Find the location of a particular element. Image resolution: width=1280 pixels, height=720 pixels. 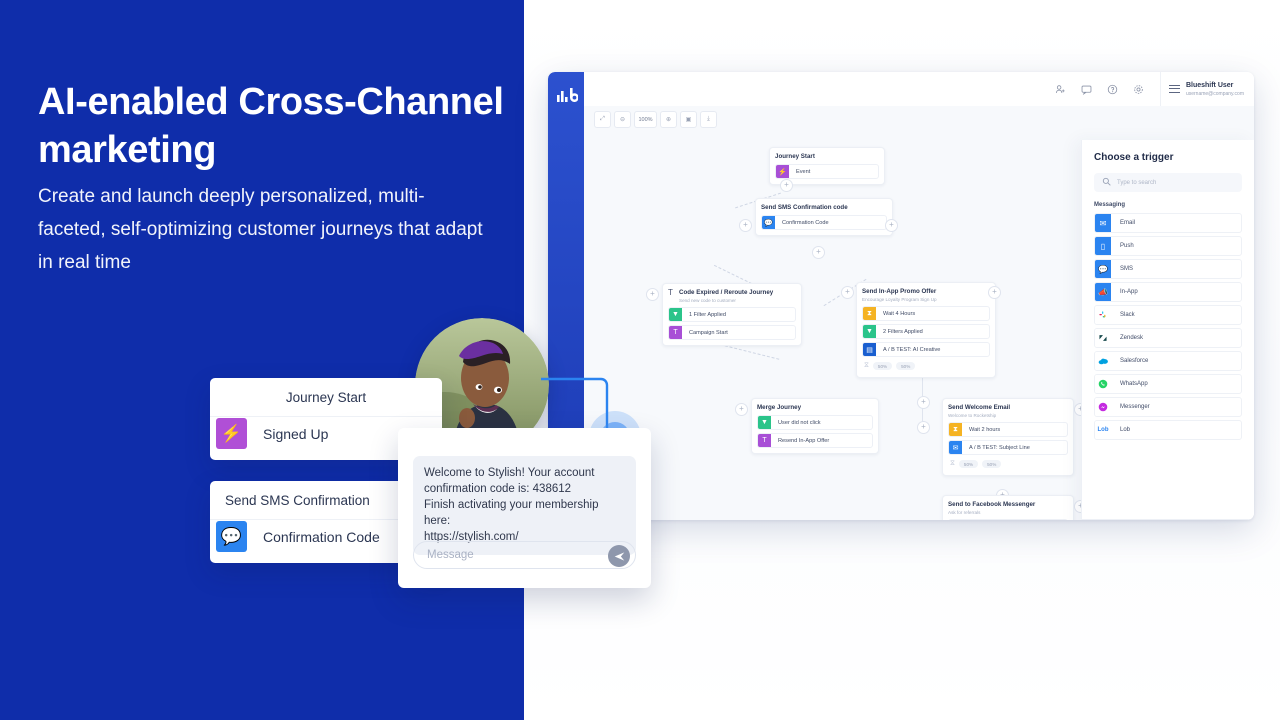

trigger-item-label: Slack is located at coordinates (1127, 315).